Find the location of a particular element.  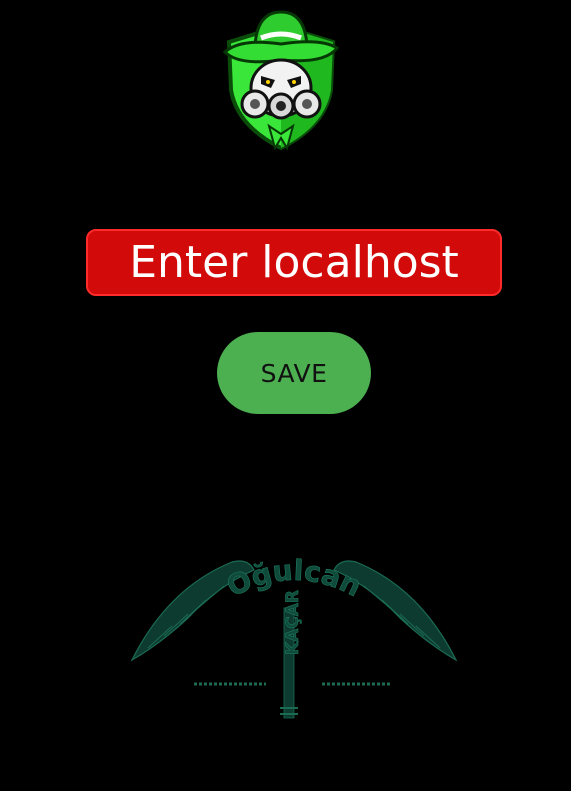

localhost-input is located at coordinates (294, 262).